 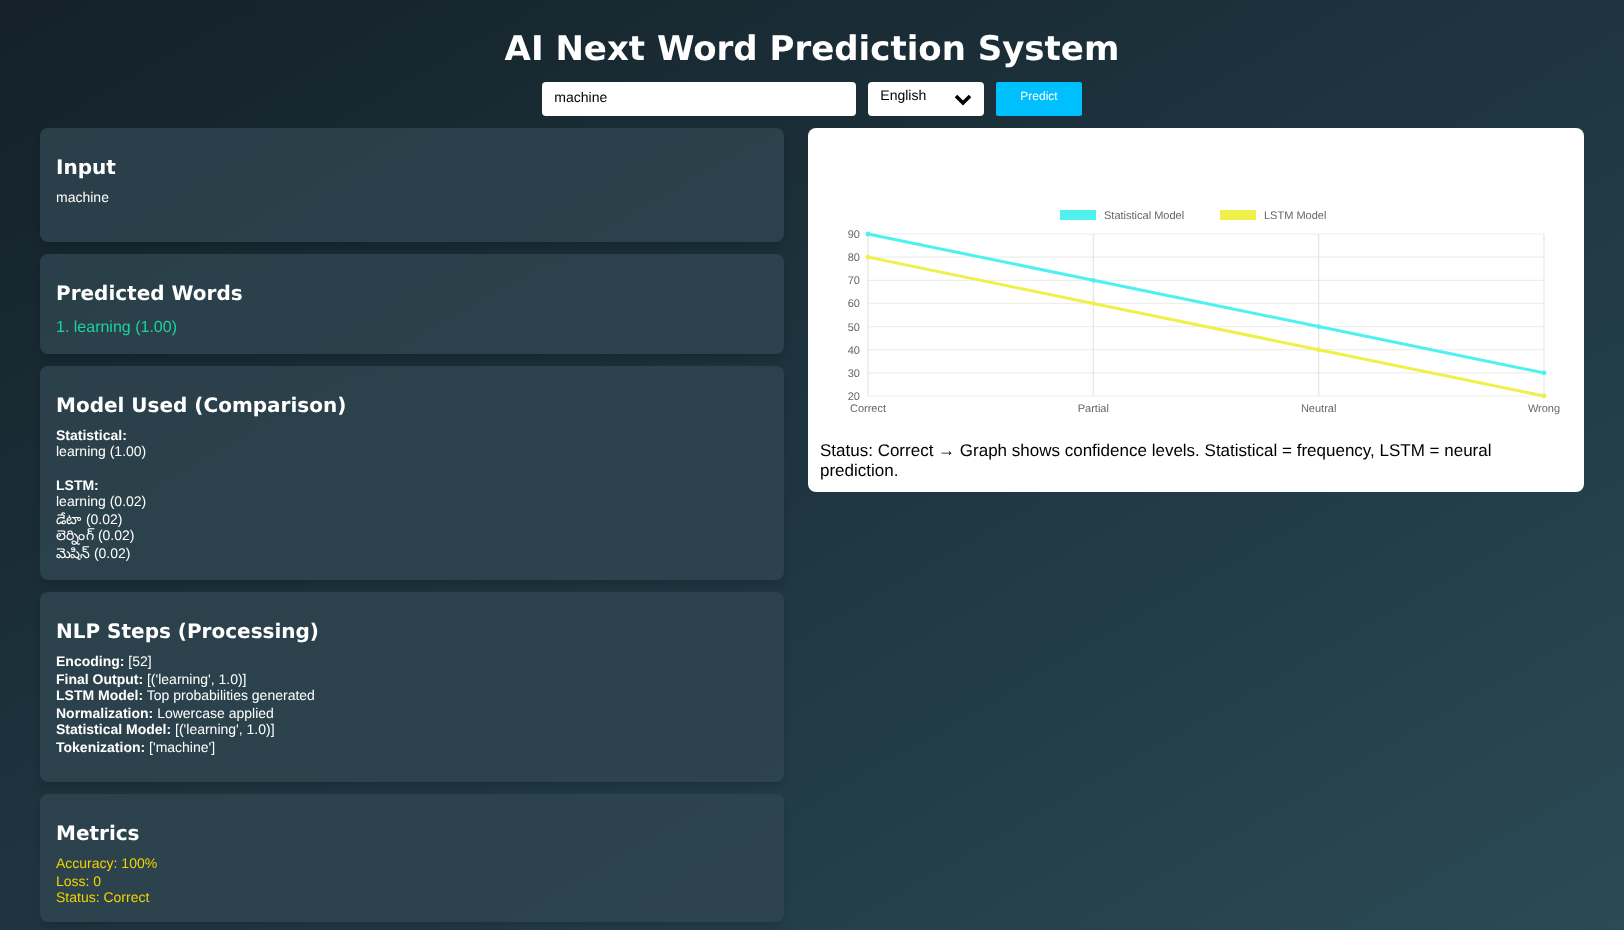 What do you see at coordinates (963, 99) in the screenshot?
I see `chevron-down-icon` at bounding box center [963, 99].